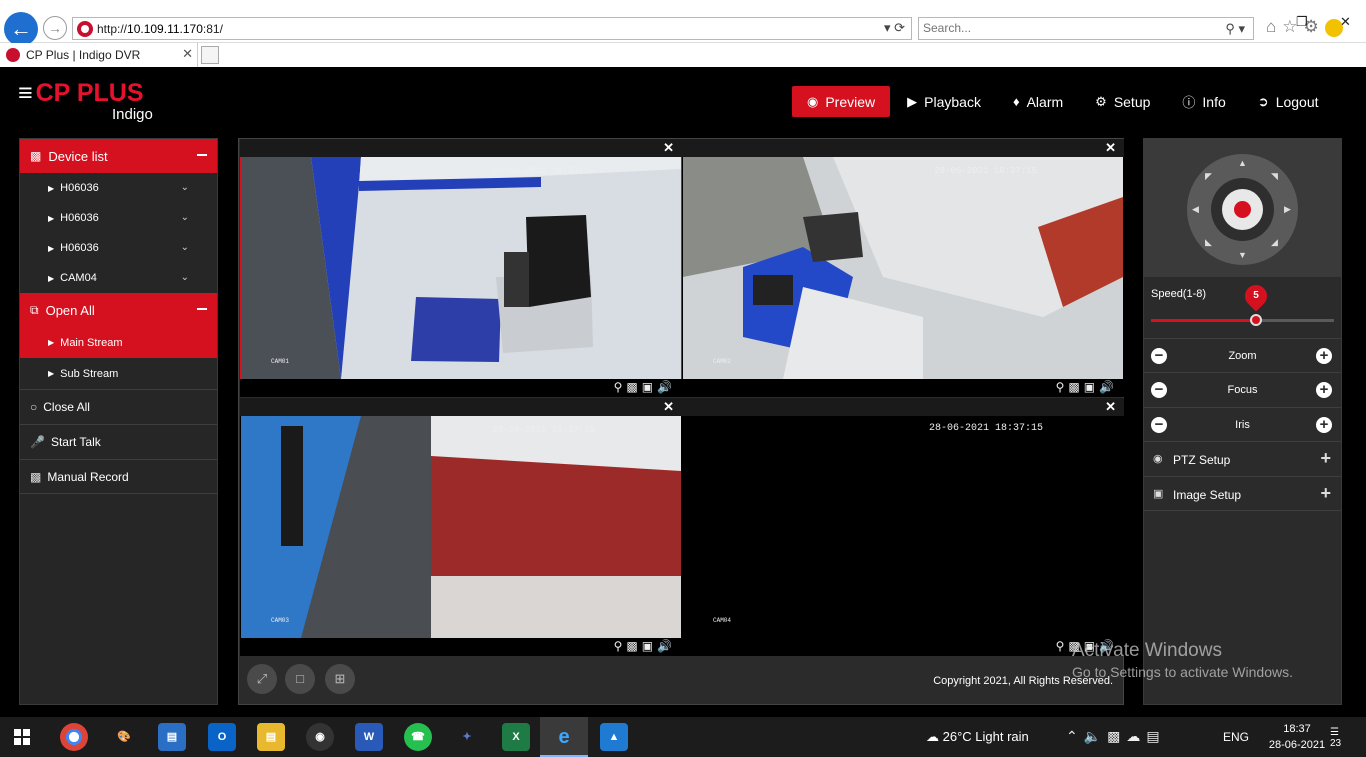 Image resolution: width=1366 pixels, height=757 pixels. I want to click on back-arrow-icon: ←, so click(21, 29).